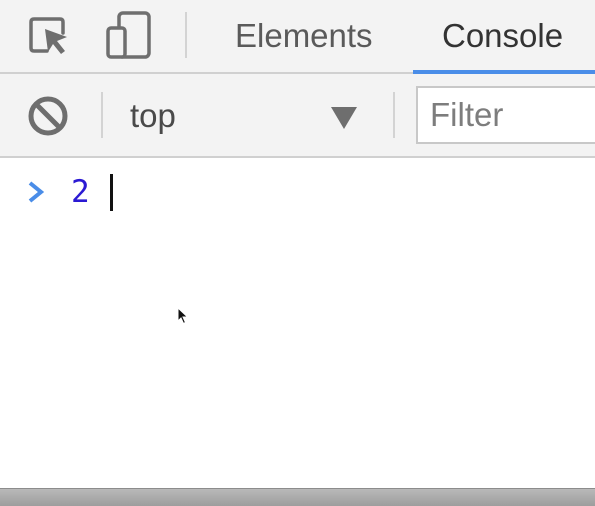  I want to click on dropdown-arrow-icon, so click(344, 118).